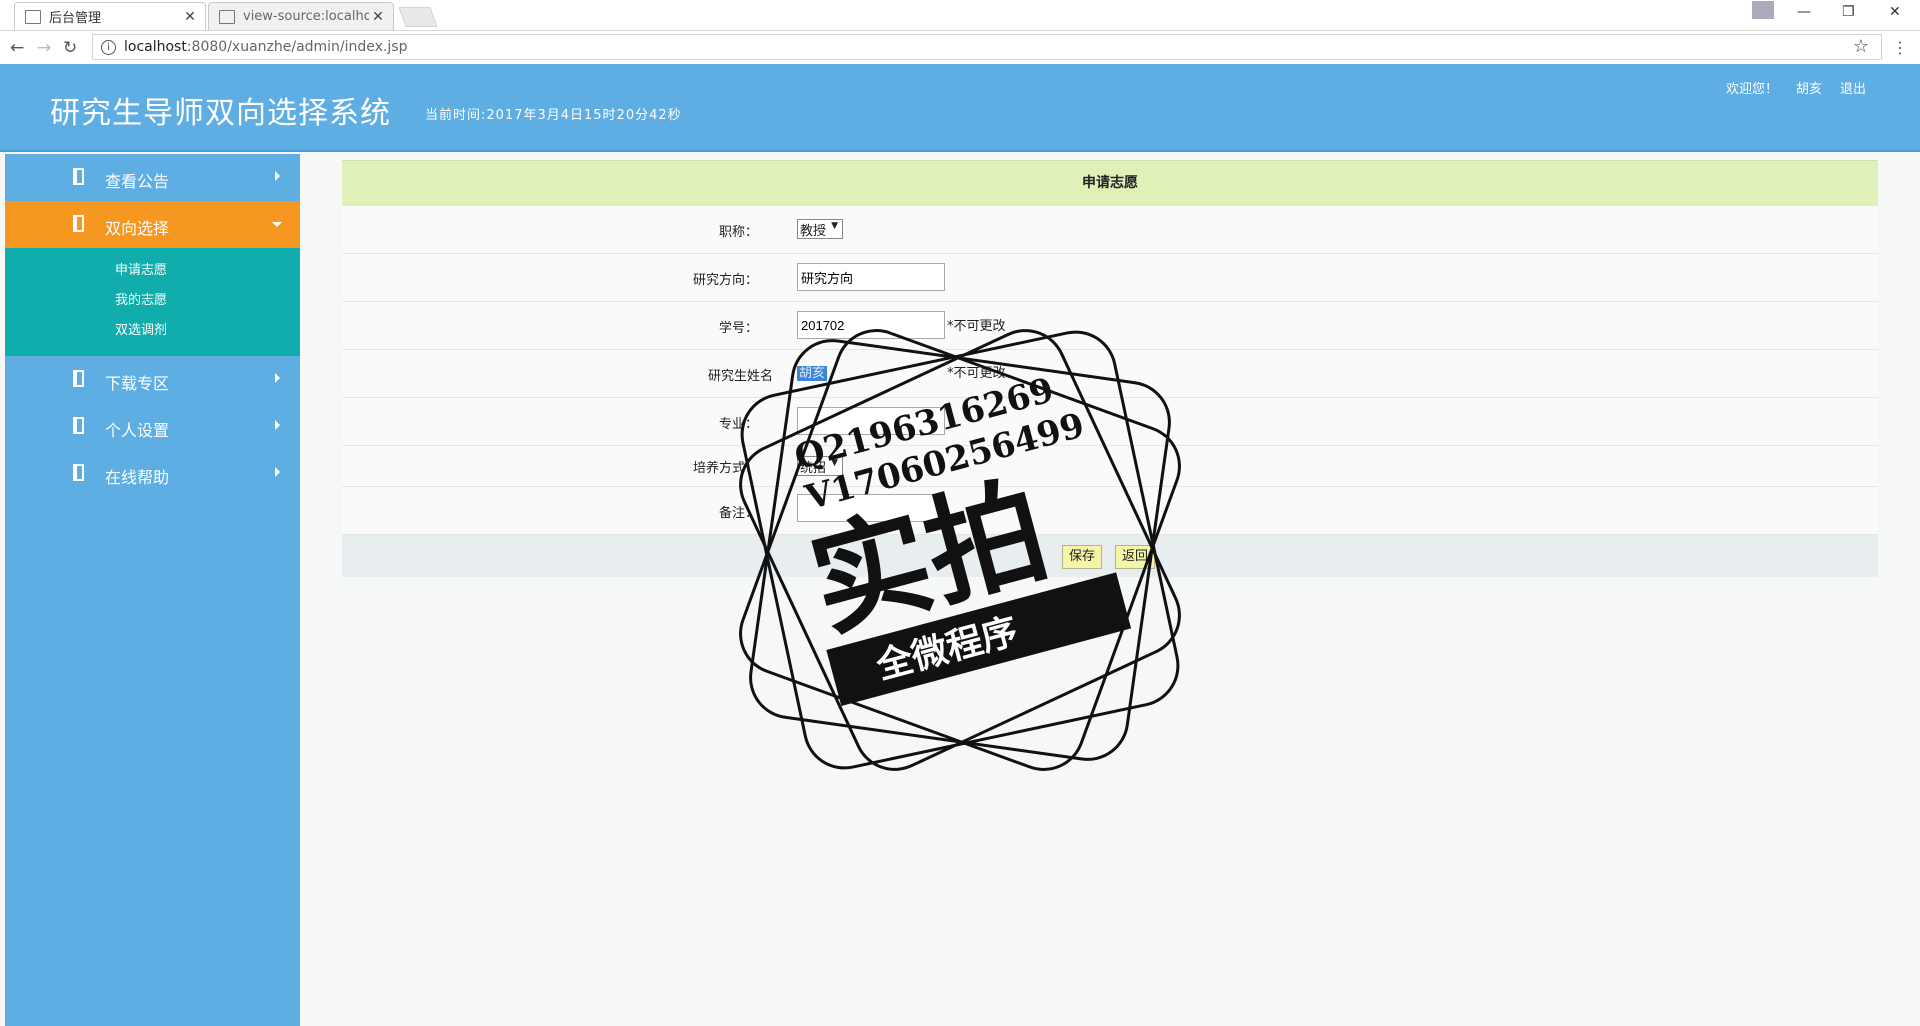  What do you see at coordinates (277, 224) in the screenshot?
I see `chevron-down-icon` at bounding box center [277, 224].